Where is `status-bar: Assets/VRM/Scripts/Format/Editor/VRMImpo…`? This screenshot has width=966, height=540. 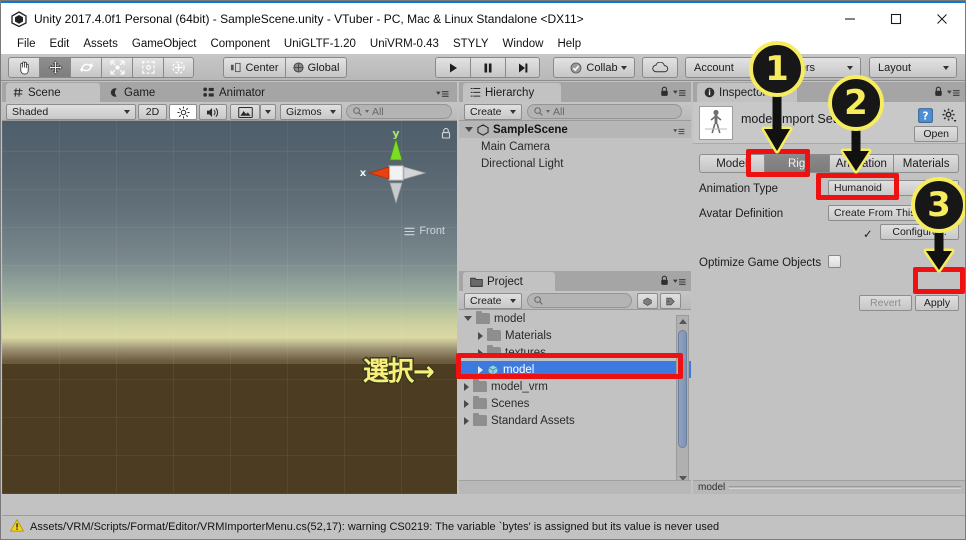
status-bar: Assets/VRM/Scripts/Format/Editor/VRMImpo… is located at coordinates (483, 526).